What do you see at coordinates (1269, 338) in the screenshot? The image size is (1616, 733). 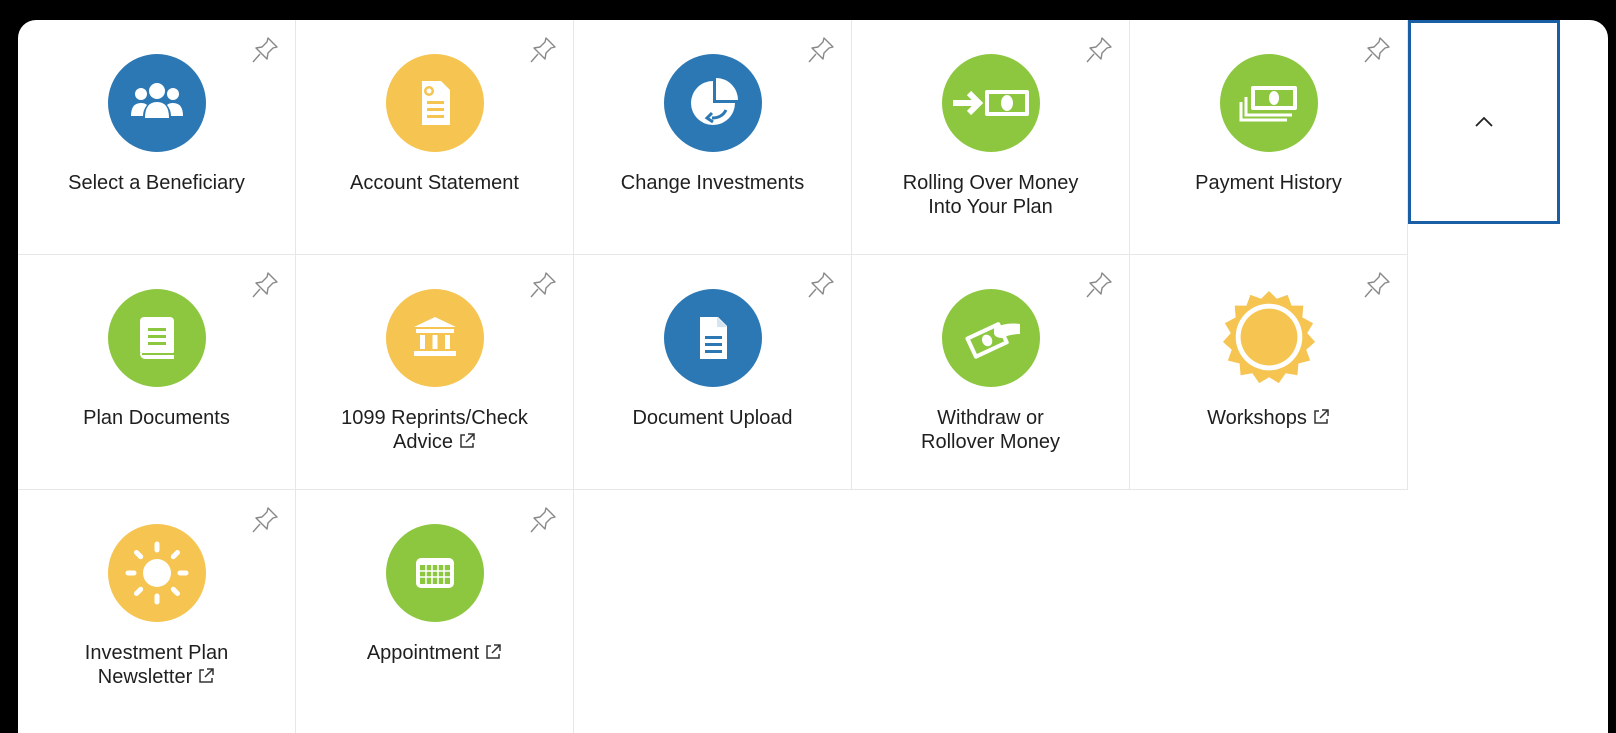 I see `sun-badge-icon` at bounding box center [1269, 338].